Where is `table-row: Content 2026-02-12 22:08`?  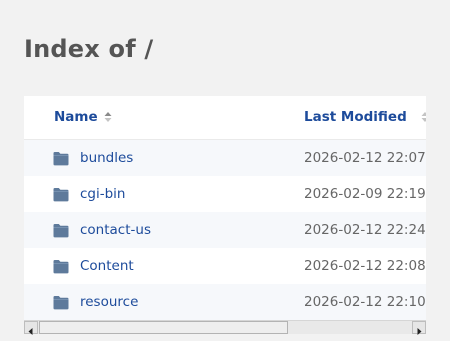
table-row: Content 2026-02-12 22:08 is located at coordinates (225, 266).